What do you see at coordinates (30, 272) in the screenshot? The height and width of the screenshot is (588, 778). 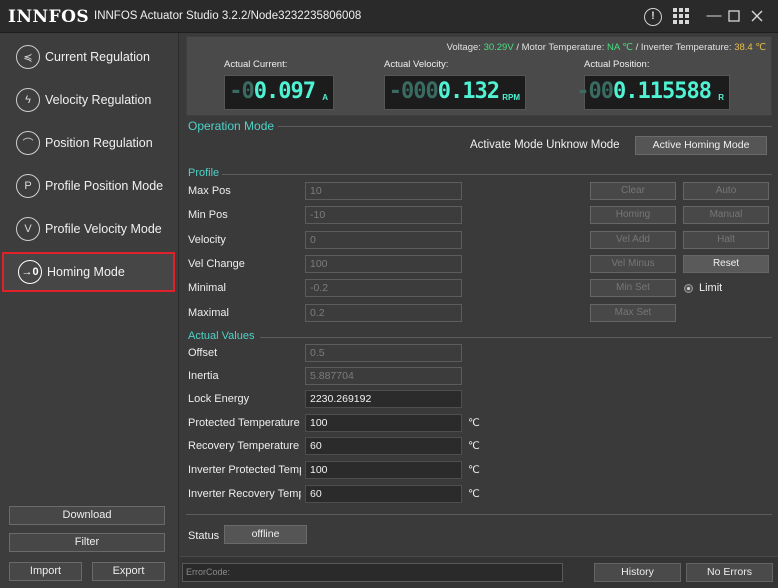 I see `homing-icon: →0` at bounding box center [30, 272].